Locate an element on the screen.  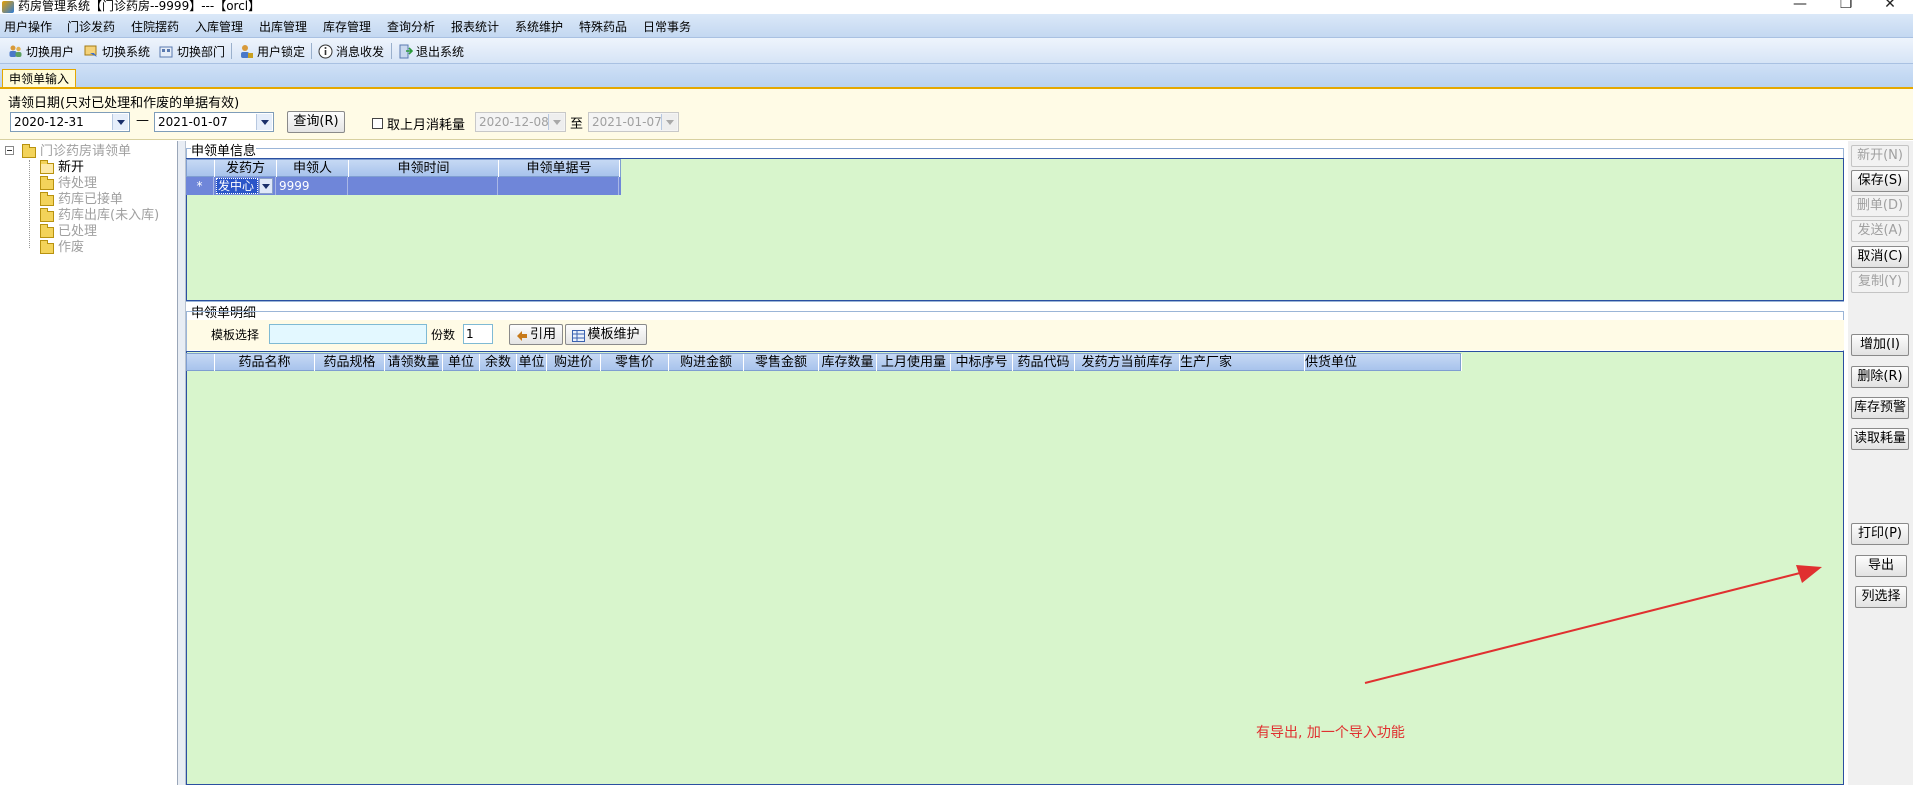
tree-collapse-toggle is located at coordinates (9, 150).